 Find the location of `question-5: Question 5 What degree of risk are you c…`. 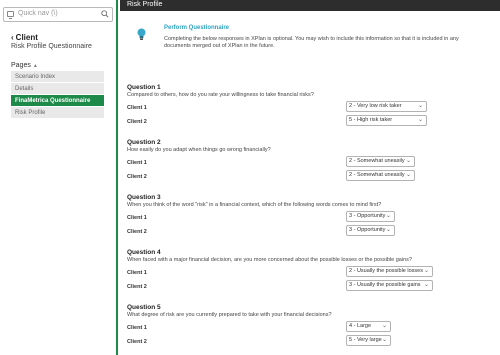

question-5: Question 5 What degree of risk are you c… is located at coordinates (312, 329).